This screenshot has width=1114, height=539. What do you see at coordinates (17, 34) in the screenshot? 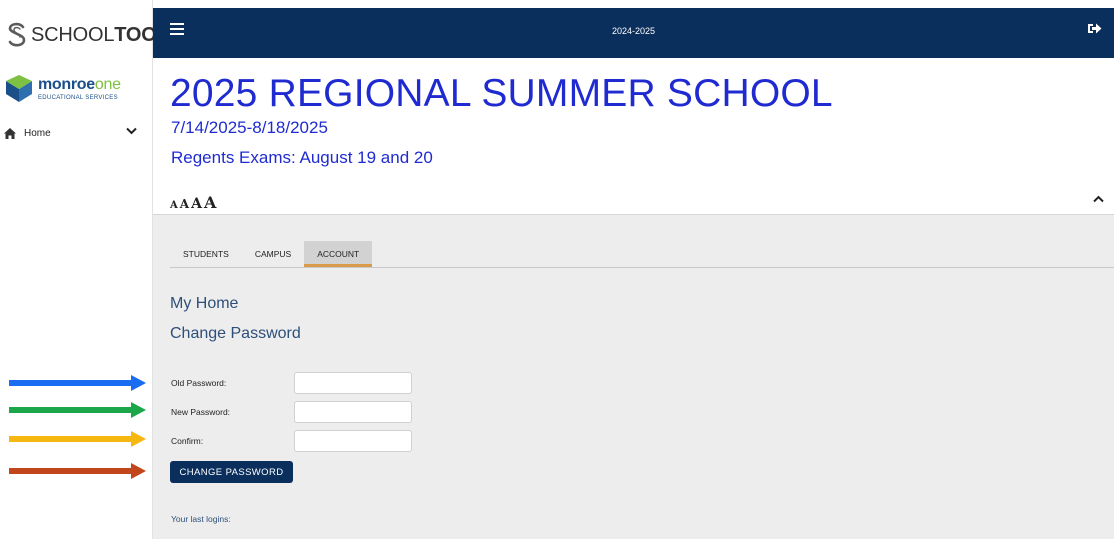
I see `schooltool-s-icon` at bounding box center [17, 34].